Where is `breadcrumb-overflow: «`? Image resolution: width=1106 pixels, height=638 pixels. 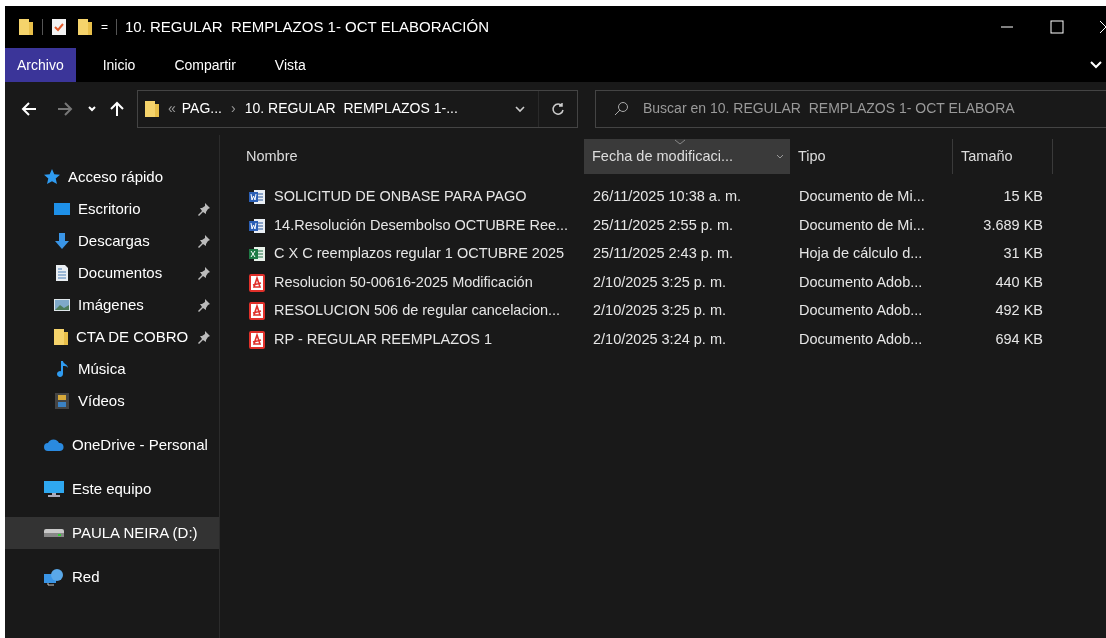
breadcrumb-overflow: « is located at coordinates (172, 108).